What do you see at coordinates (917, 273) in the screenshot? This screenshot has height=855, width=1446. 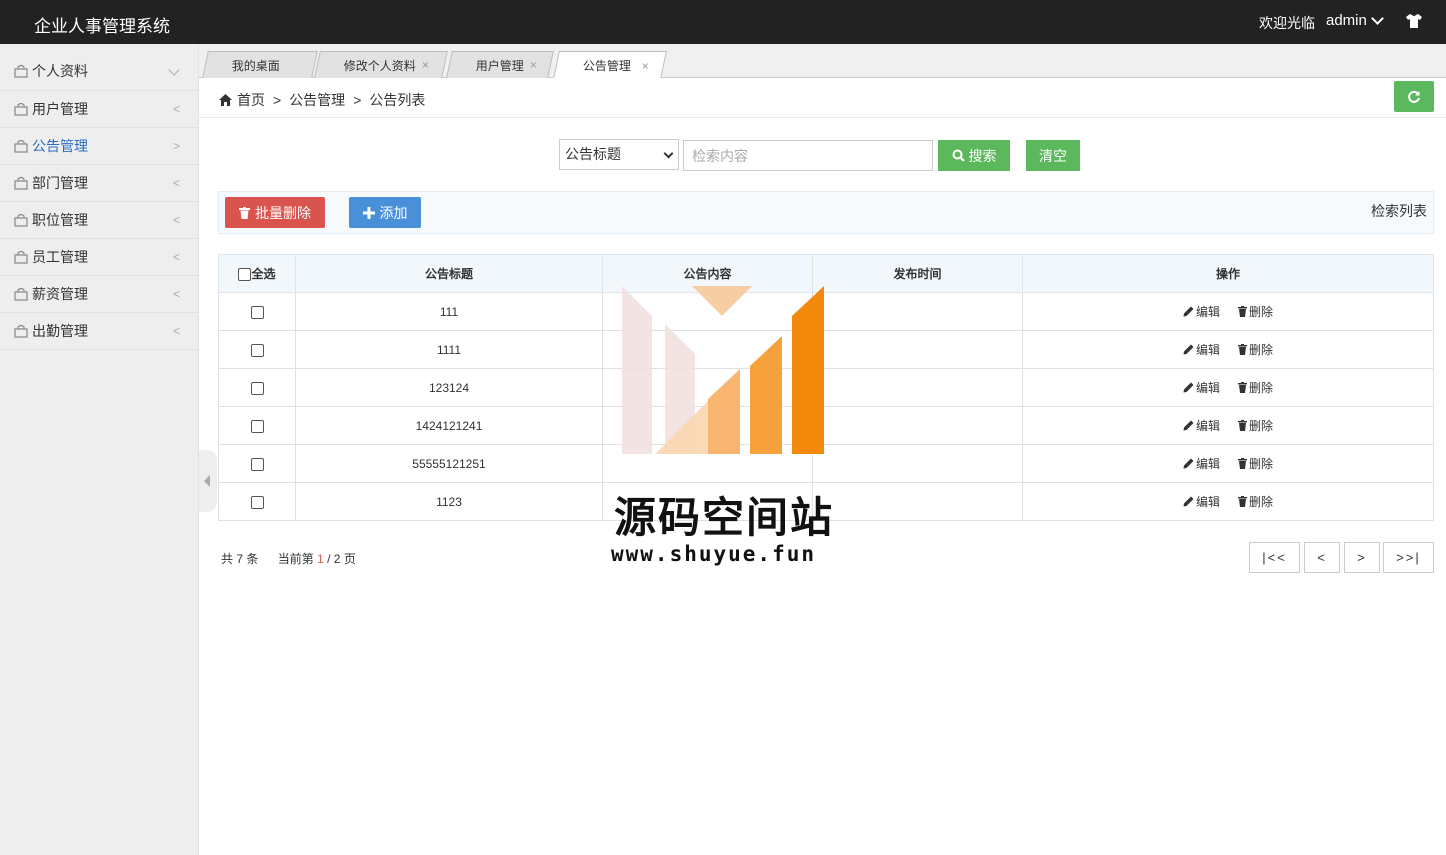 I see `column-header-time: 发布时间` at bounding box center [917, 273].